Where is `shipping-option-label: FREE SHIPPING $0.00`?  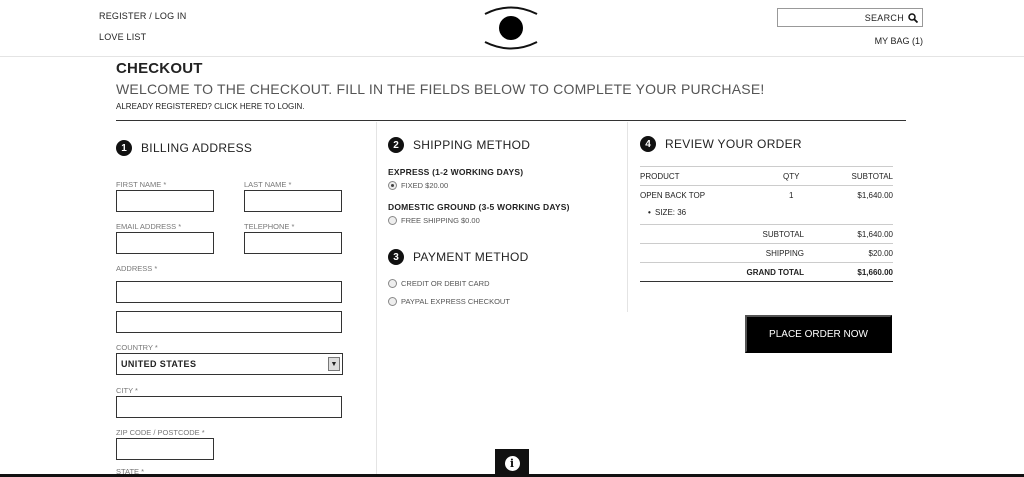 shipping-option-label: FREE SHIPPING $0.00 is located at coordinates (440, 220).